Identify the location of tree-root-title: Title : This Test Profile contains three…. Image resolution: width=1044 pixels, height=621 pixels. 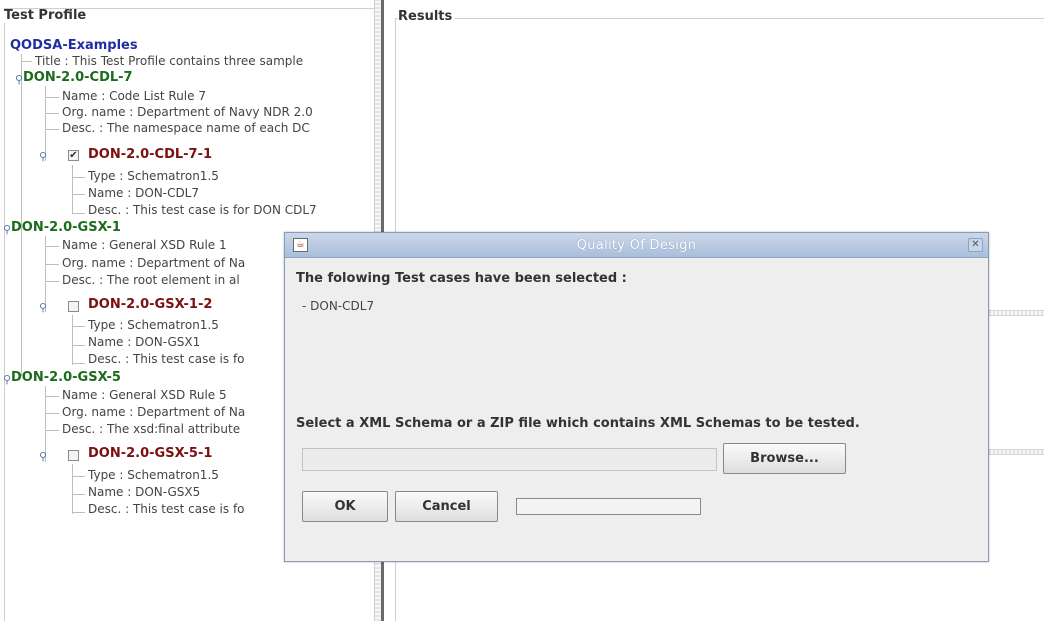
(169, 61).